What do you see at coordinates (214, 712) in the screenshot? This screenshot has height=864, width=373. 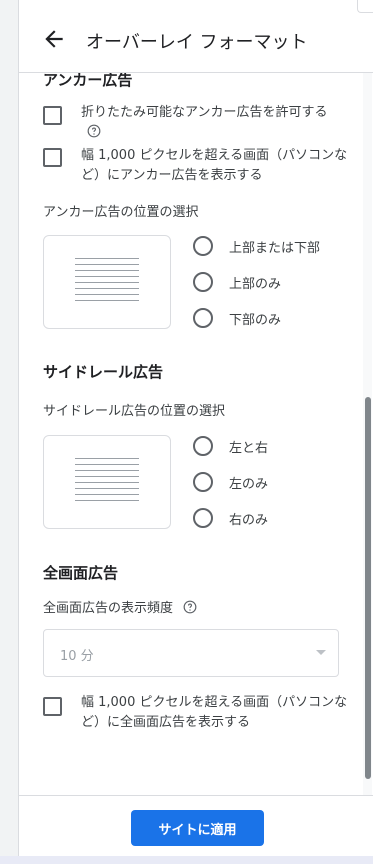 I see `interstitial-large-screen-label: 幅 1,000 ピクセルを超える画面（パソコンなど）に全画面広告を表示する` at bounding box center [214, 712].